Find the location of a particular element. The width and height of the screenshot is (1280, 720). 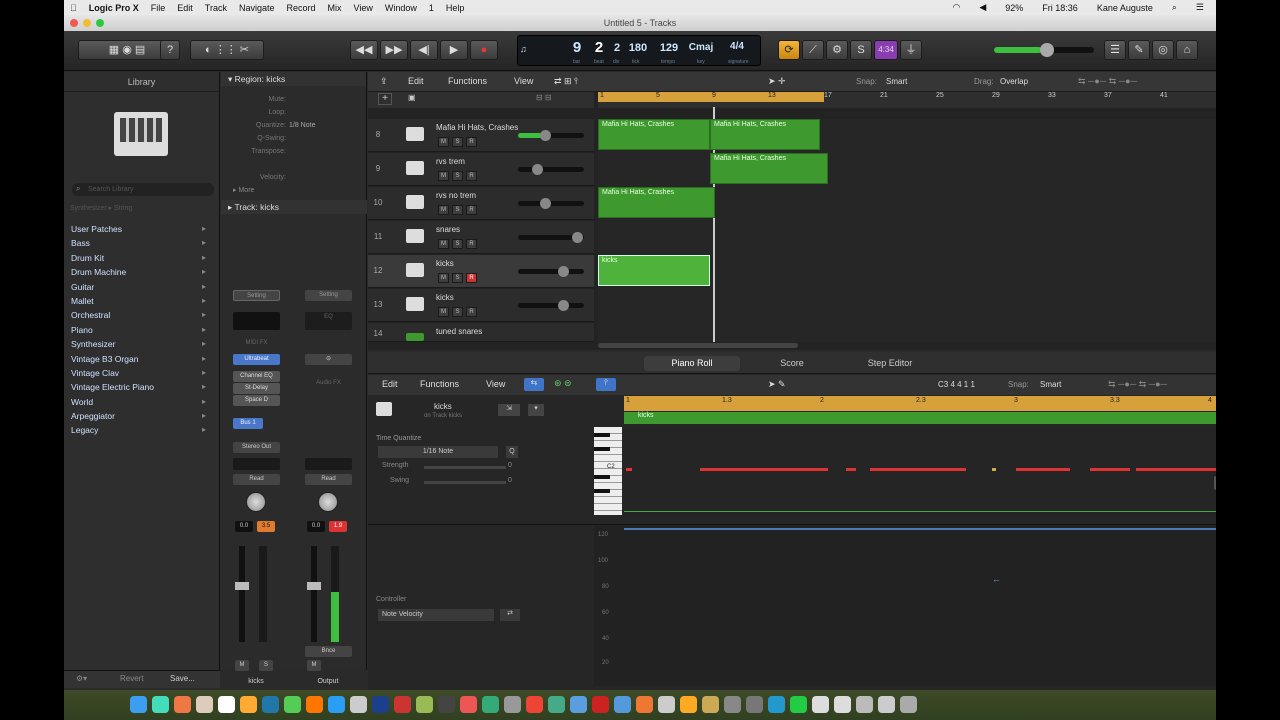

menu-view: View is located at coordinates (363, 8).